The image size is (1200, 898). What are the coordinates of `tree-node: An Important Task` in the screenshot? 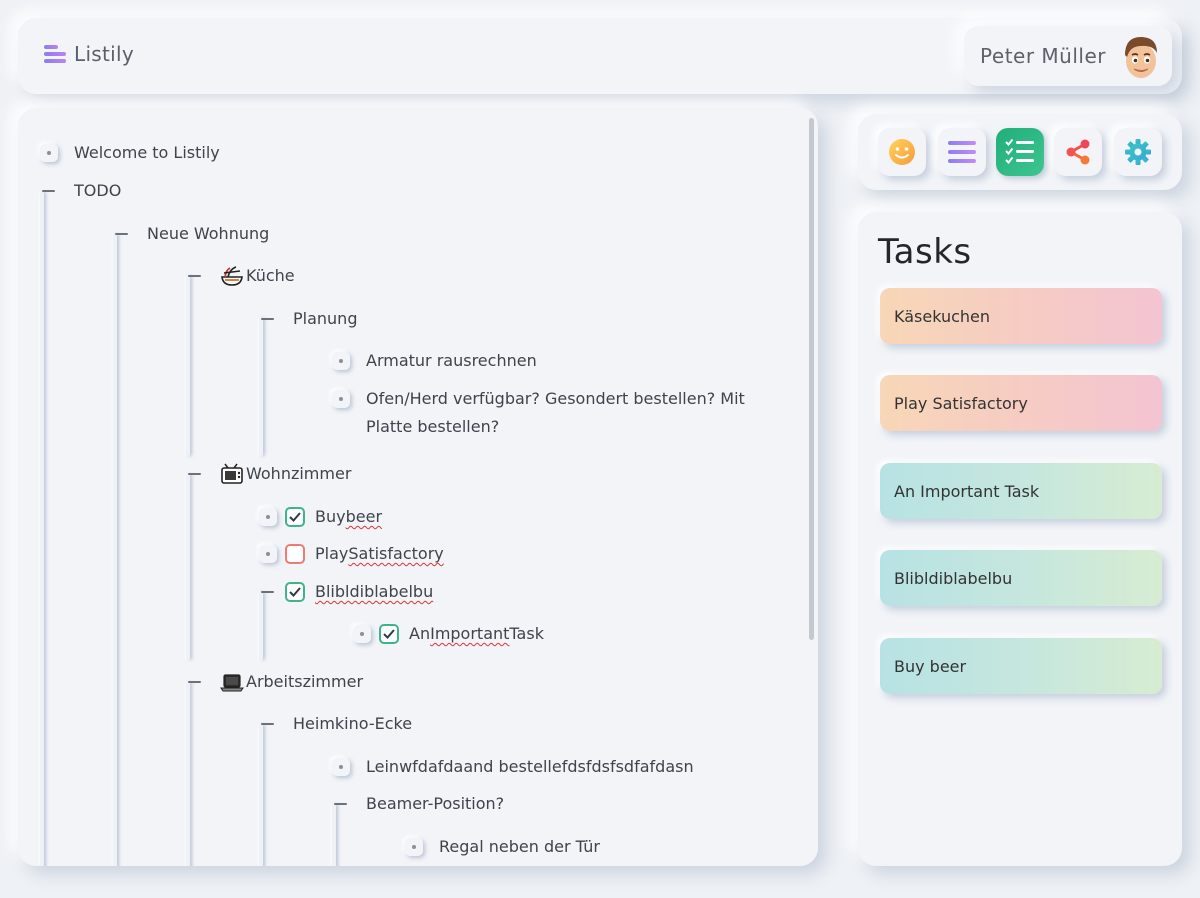 It's located at (448, 636).